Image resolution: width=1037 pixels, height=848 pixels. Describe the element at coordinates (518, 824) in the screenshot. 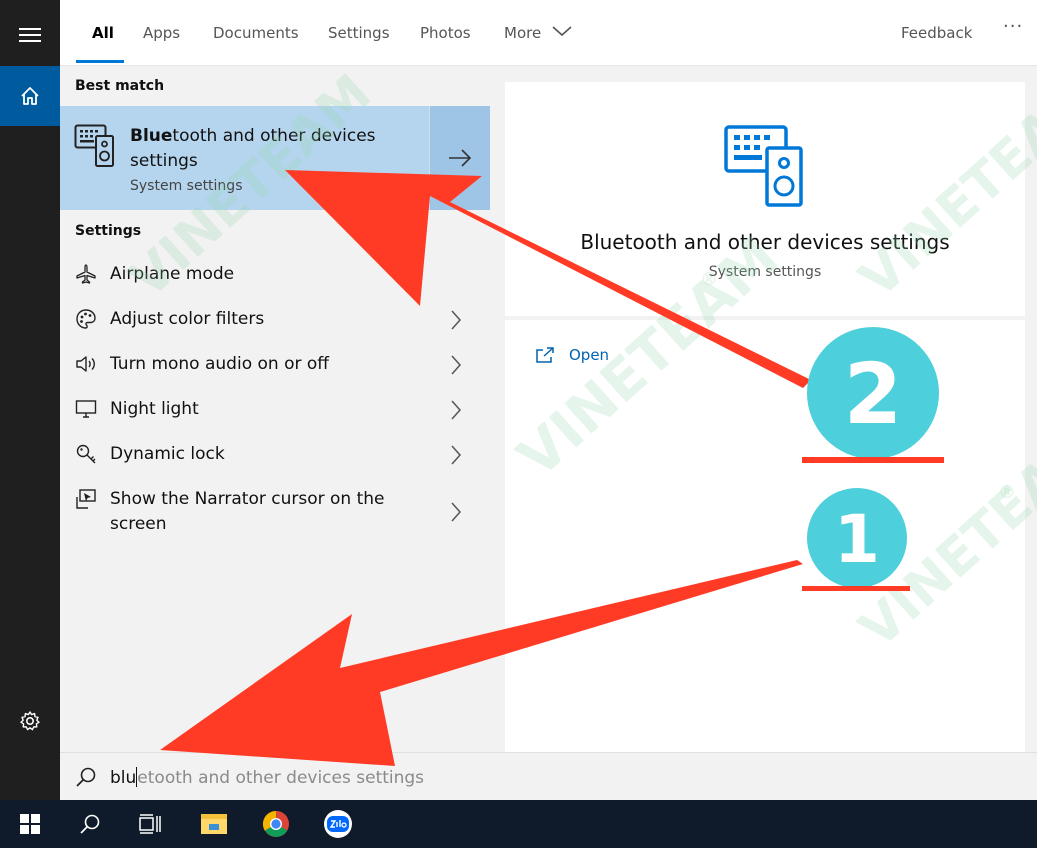

I see `taskbar` at that location.